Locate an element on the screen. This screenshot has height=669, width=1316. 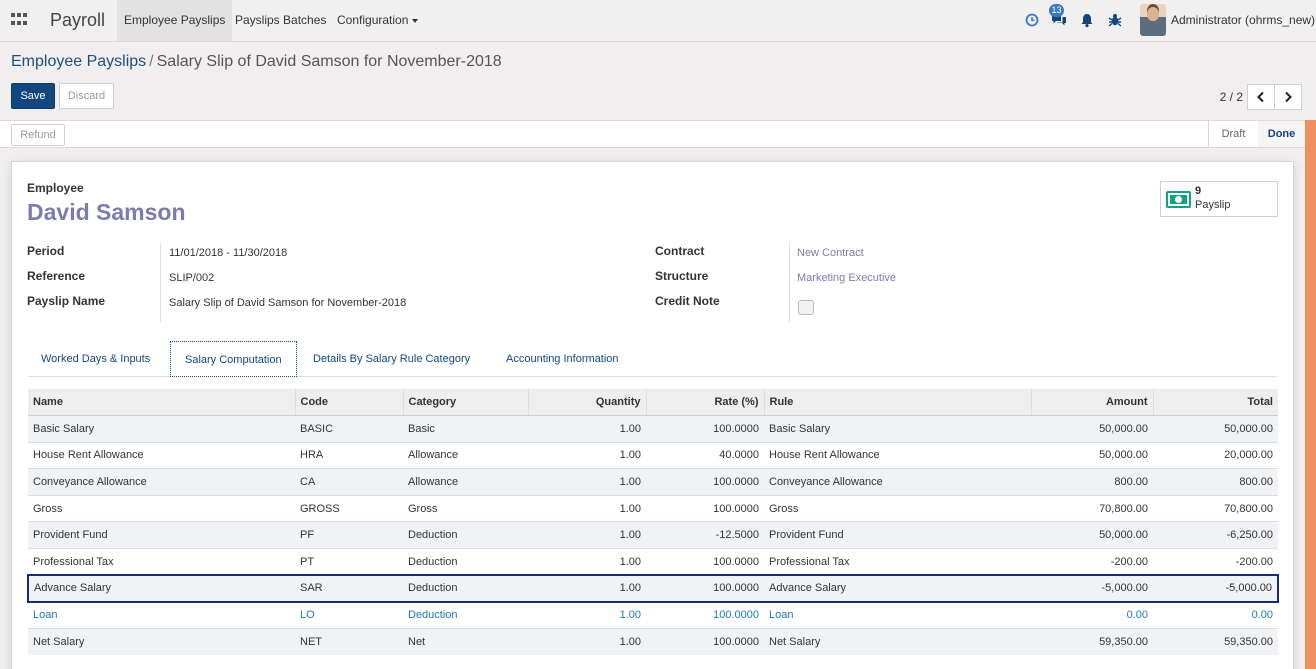
pager-previous-button is located at coordinates (1261, 97).